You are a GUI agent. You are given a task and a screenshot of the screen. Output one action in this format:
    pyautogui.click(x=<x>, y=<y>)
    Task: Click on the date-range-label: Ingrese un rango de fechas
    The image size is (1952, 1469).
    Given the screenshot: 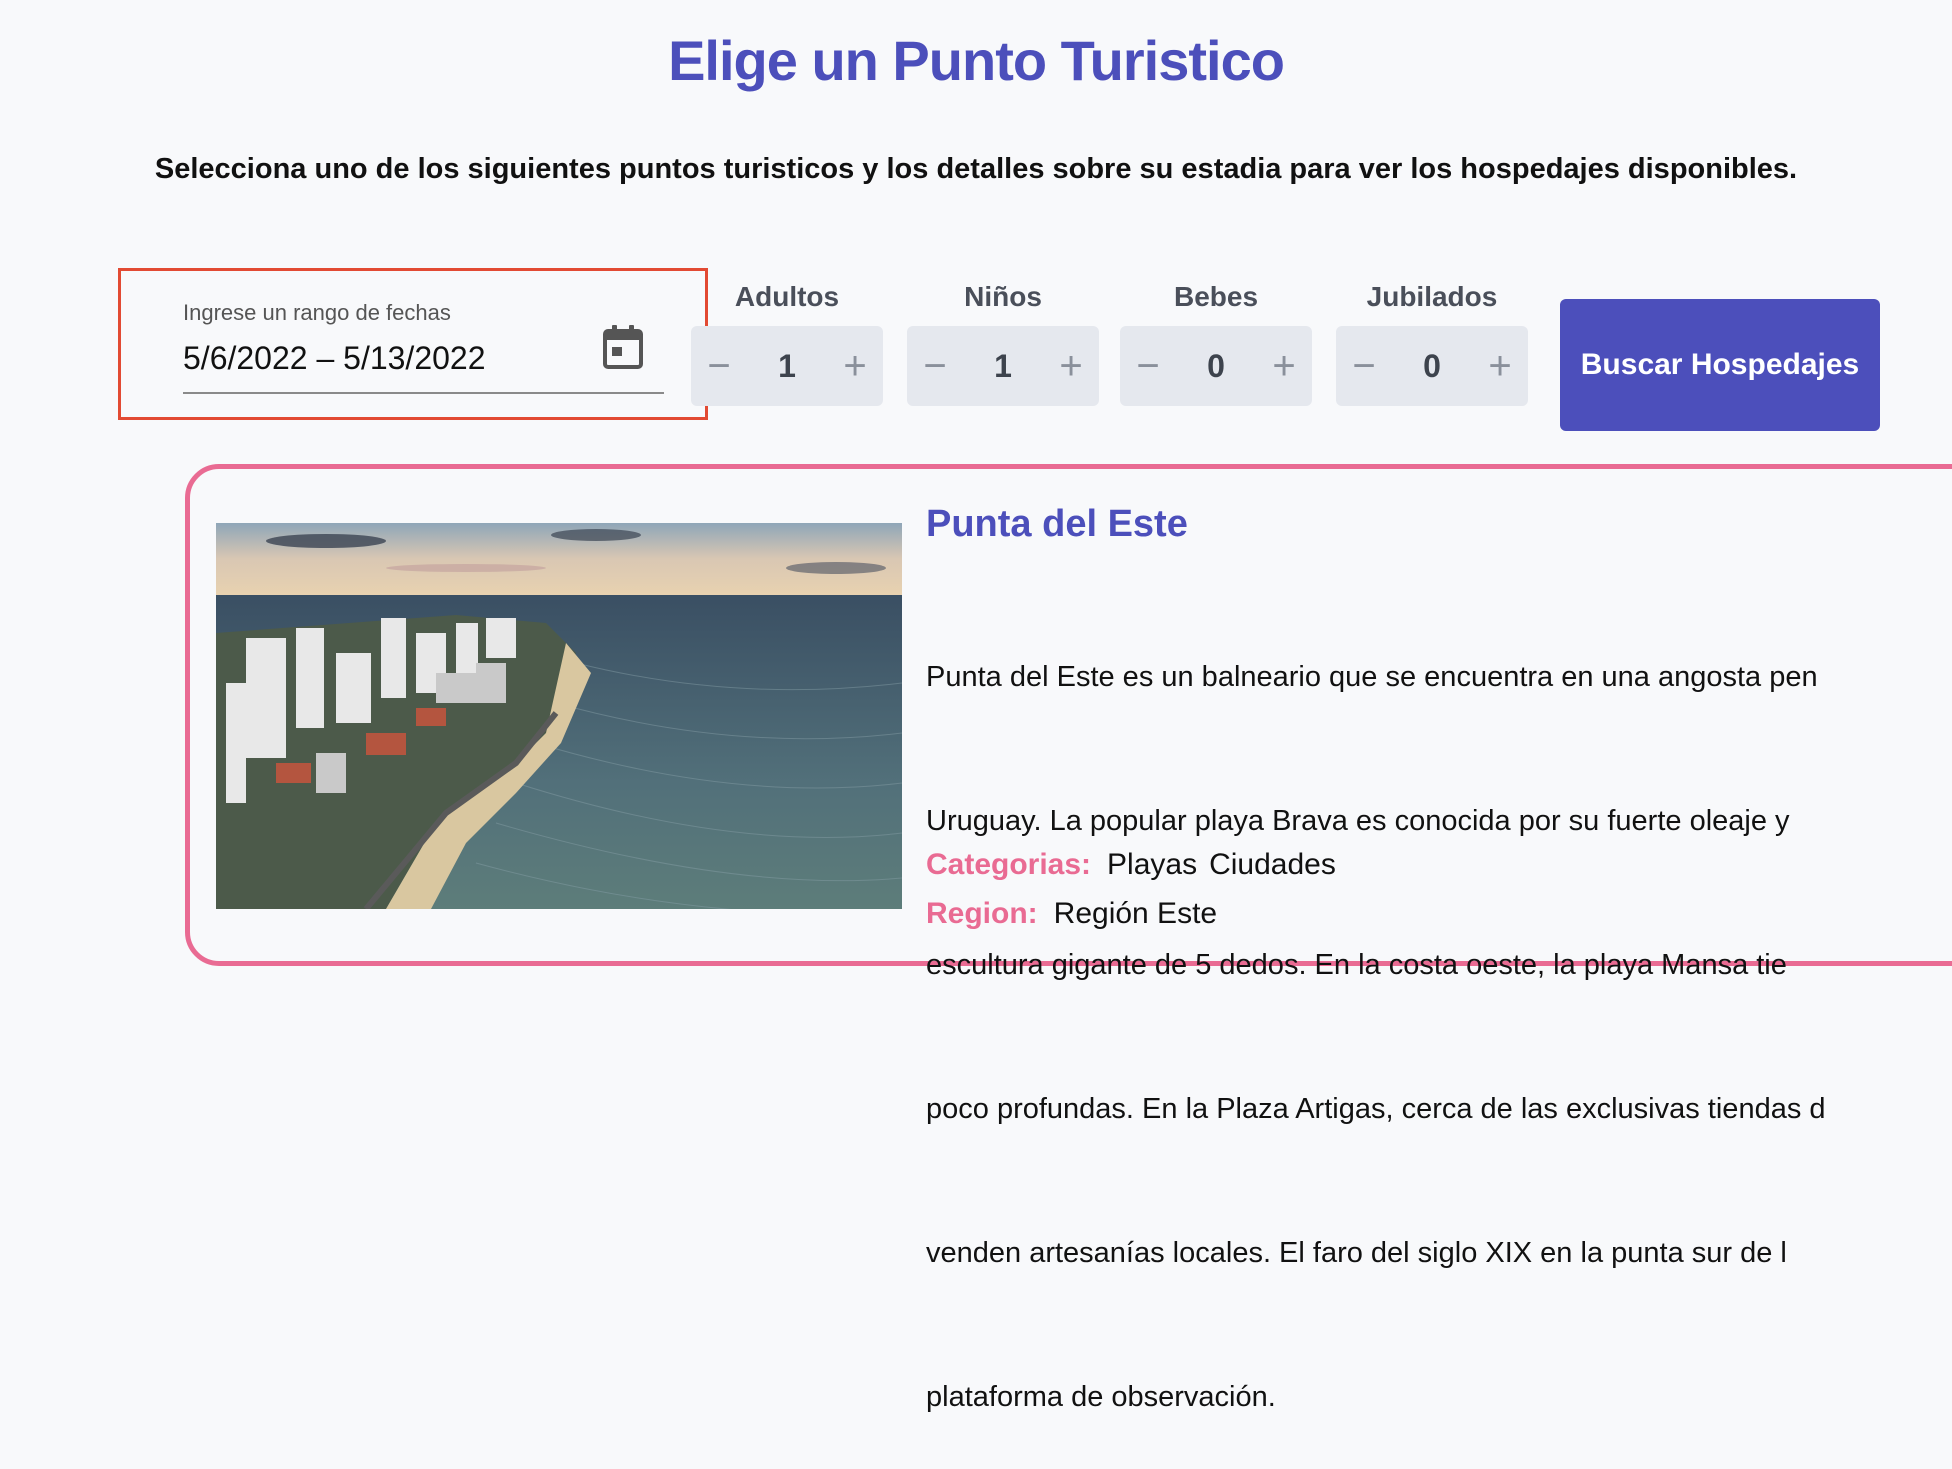 What is the action you would take?
    pyautogui.click(x=317, y=312)
    